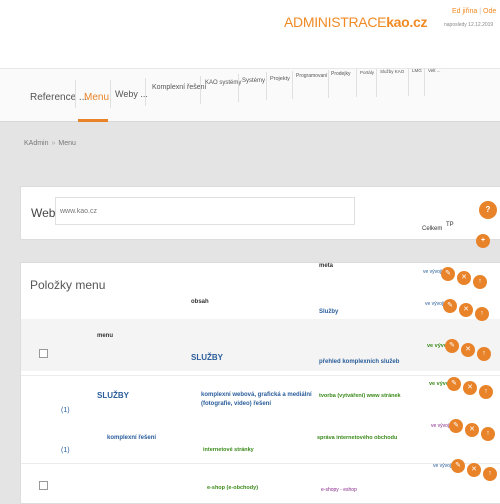 This screenshot has width=500, height=504. Describe the element at coordinates (228, 450) in the screenshot. I see `row-obsah-link: internetové stránky` at that location.